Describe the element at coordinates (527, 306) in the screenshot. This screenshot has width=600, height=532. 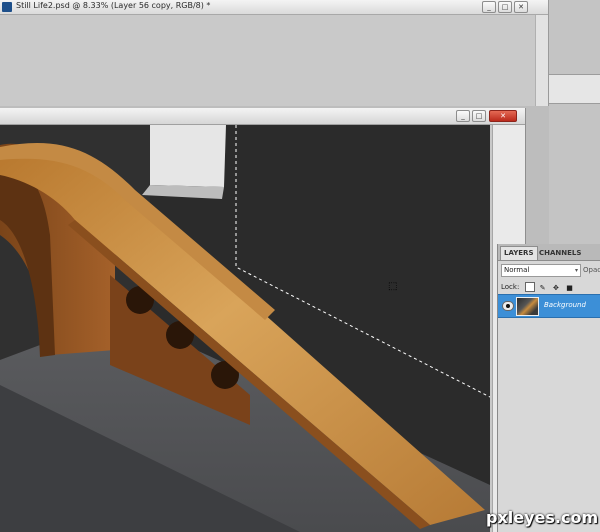
I see `layer-thumbnail` at that location.